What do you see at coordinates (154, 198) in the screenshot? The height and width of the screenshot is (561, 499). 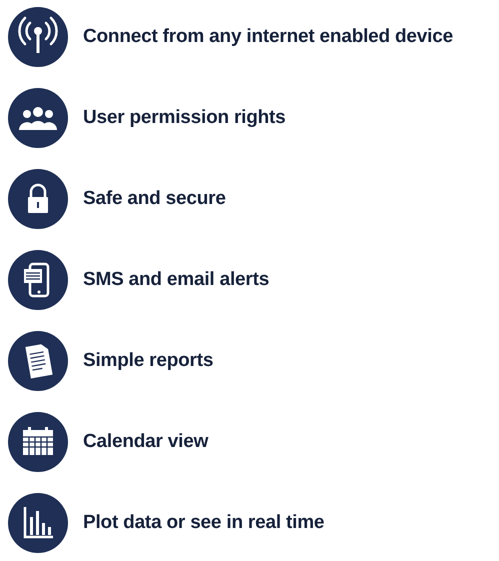 I see `feature-label: Safe and secure` at bounding box center [154, 198].